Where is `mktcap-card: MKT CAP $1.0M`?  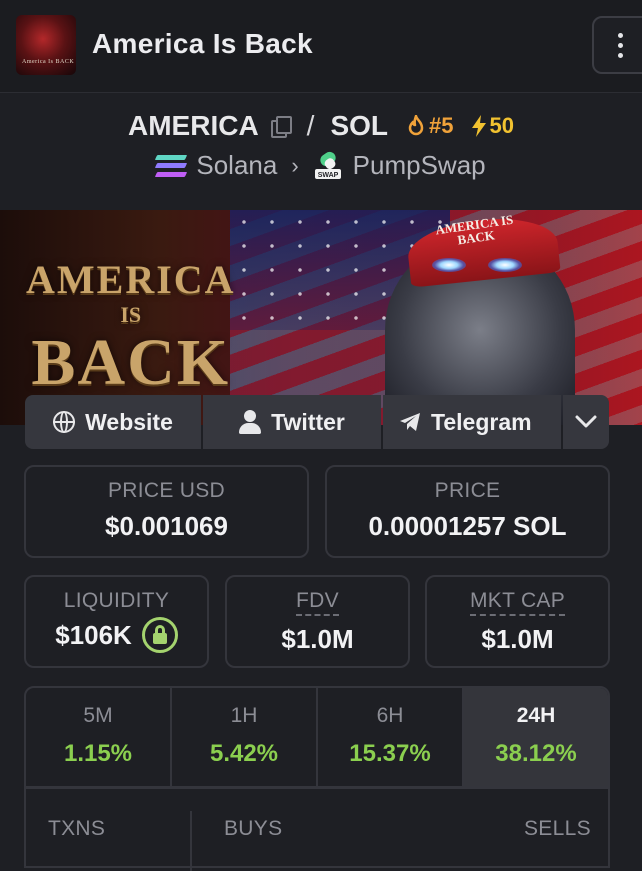 mktcap-card: MKT CAP $1.0M is located at coordinates (517, 621).